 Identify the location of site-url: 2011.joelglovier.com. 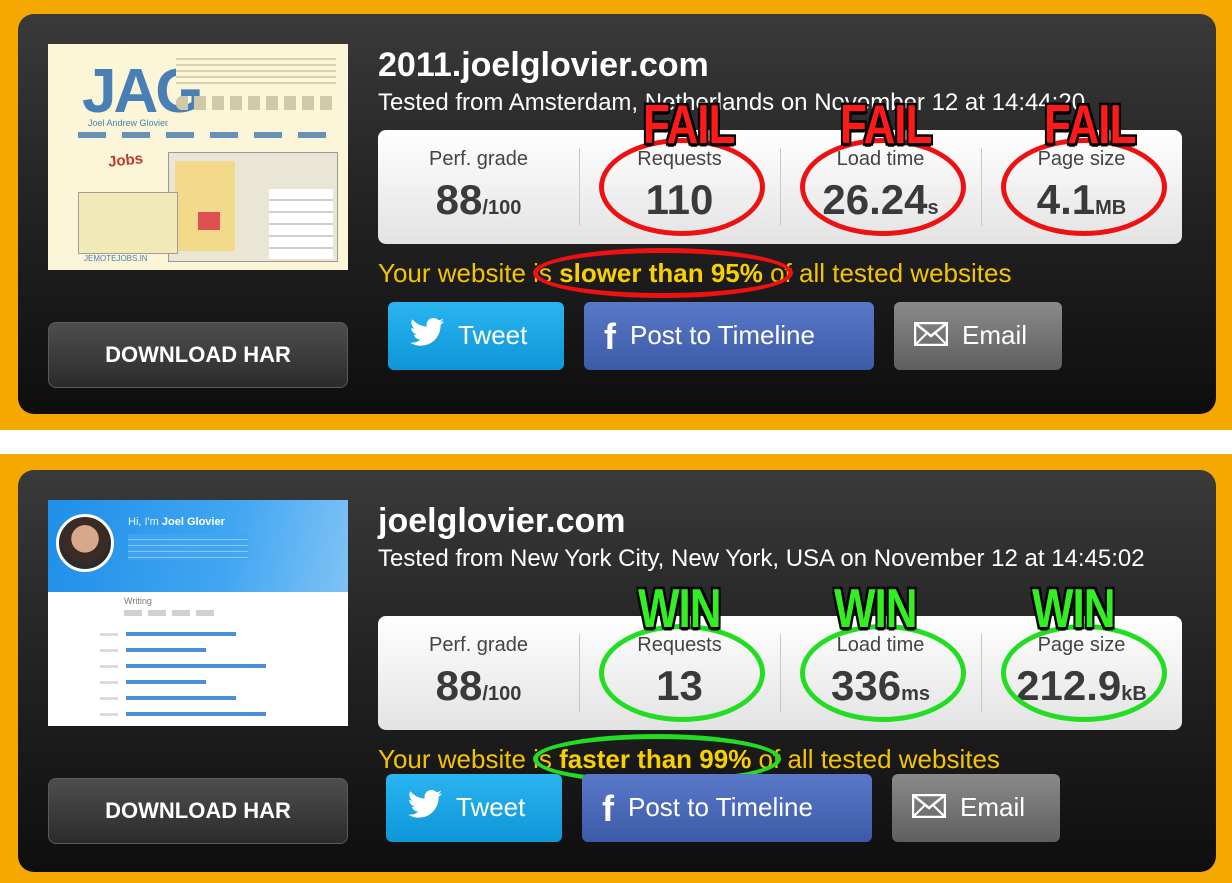
(543, 65).